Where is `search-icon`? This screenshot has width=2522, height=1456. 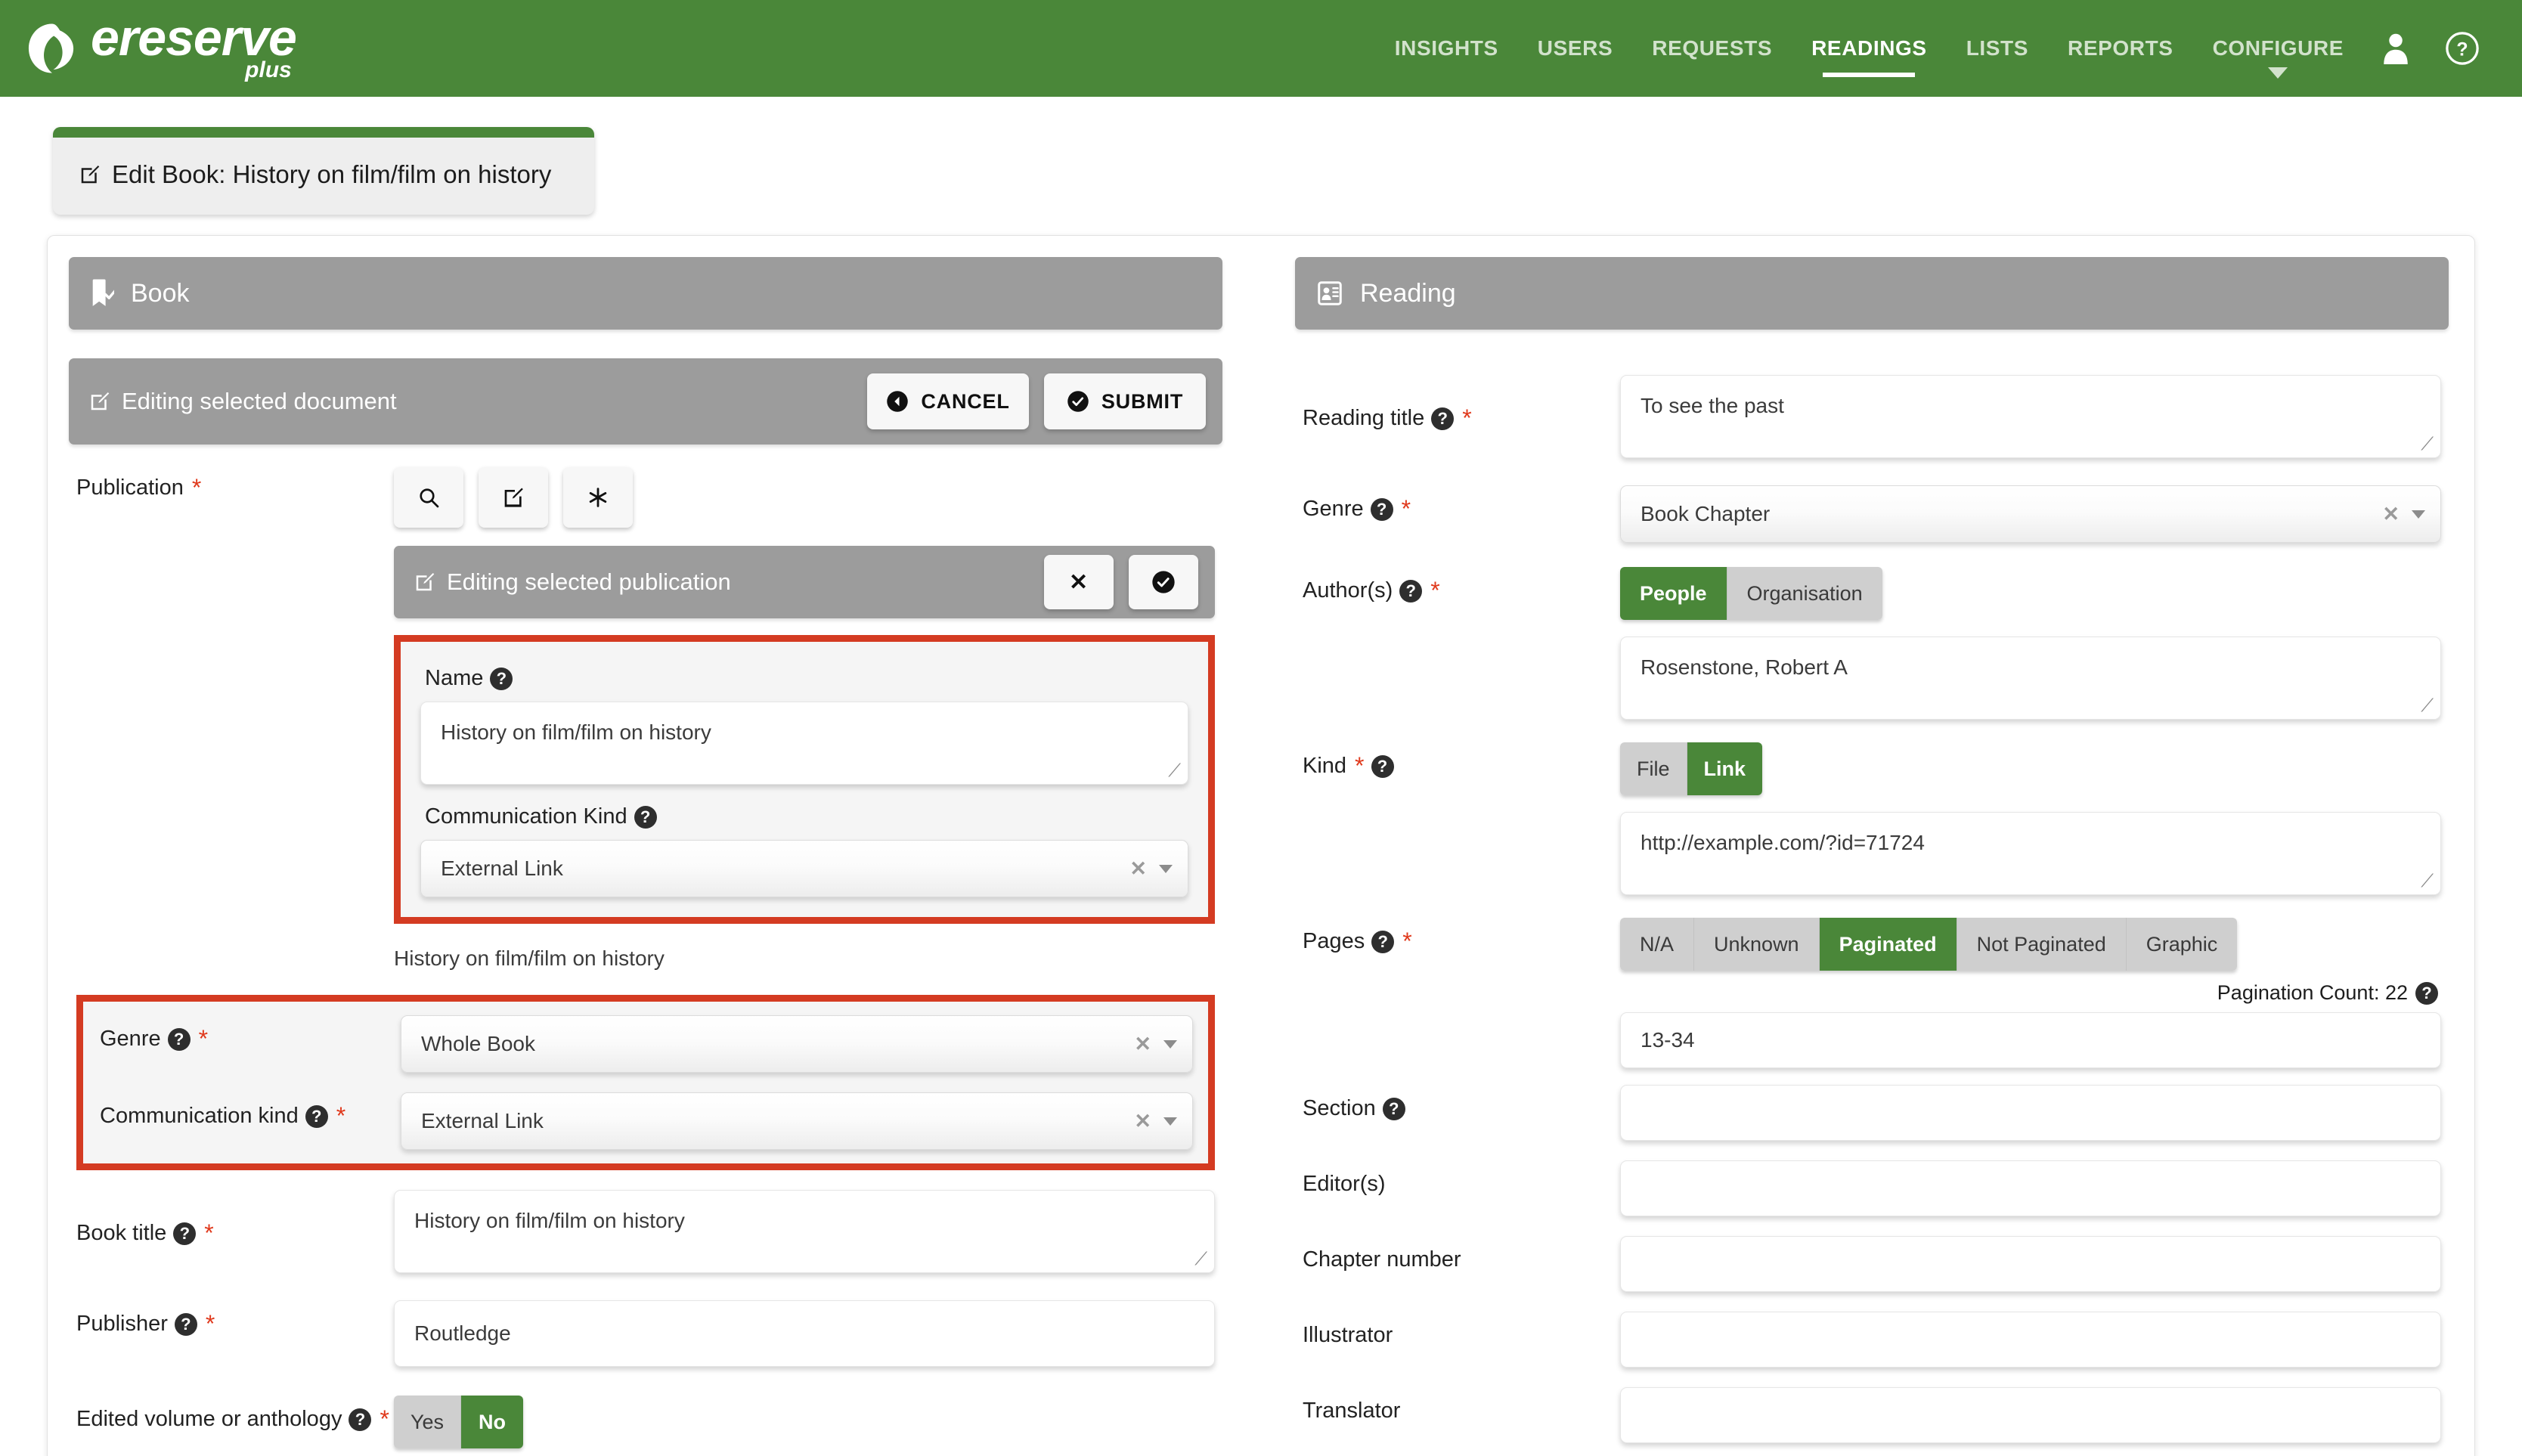 search-icon is located at coordinates (429, 498).